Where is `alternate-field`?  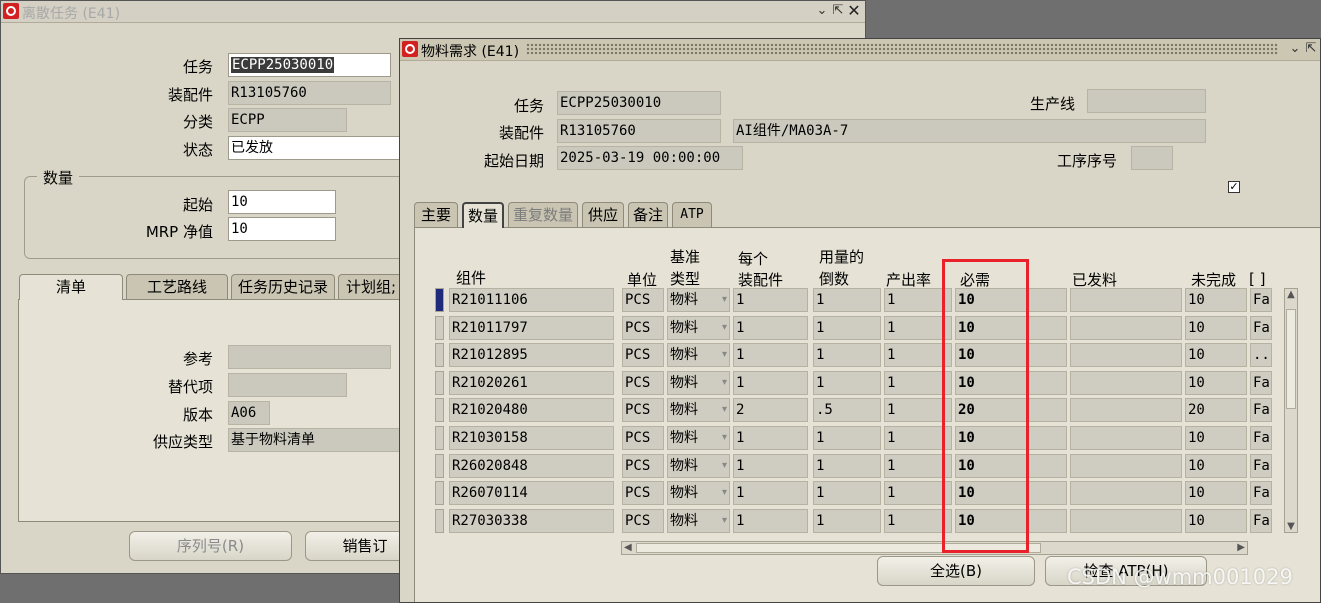
alternate-field is located at coordinates (287, 385).